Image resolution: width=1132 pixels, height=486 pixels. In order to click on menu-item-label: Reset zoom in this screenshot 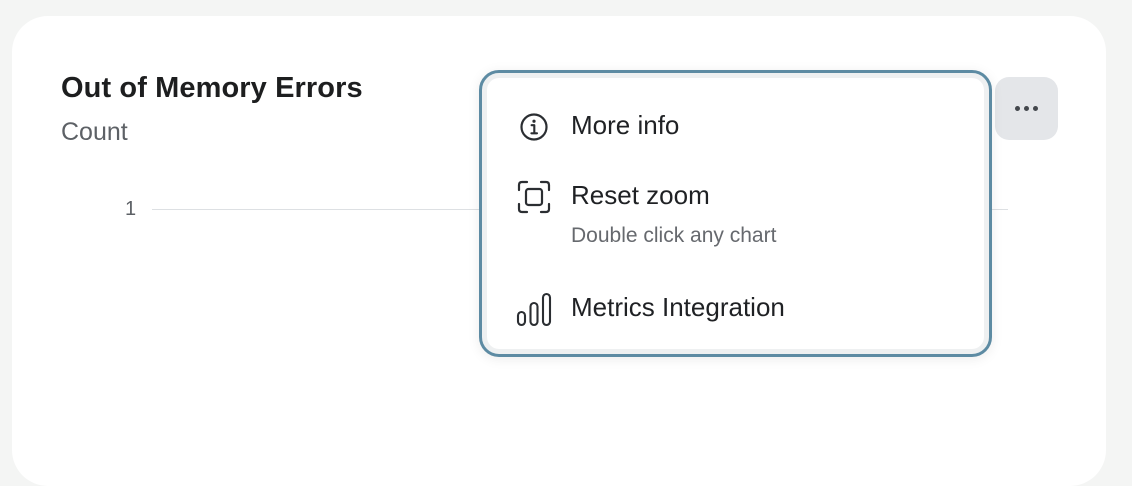, I will do `click(640, 195)`.